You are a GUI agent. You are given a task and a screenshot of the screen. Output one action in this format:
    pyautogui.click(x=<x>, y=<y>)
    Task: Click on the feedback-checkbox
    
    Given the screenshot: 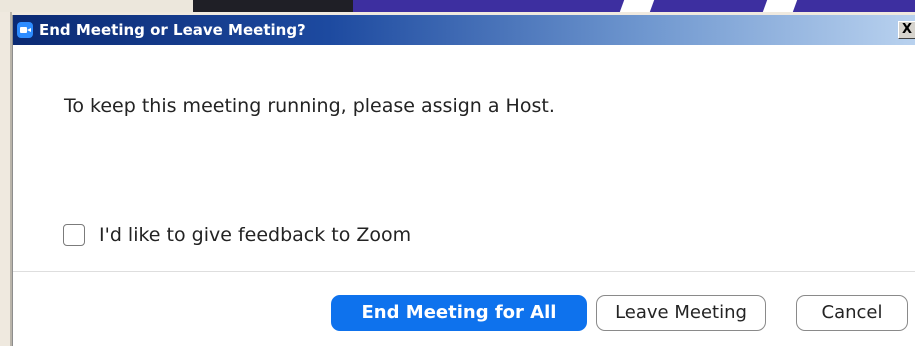 What is the action you would take?
    pyautogui.click(x=74, y=235)
    